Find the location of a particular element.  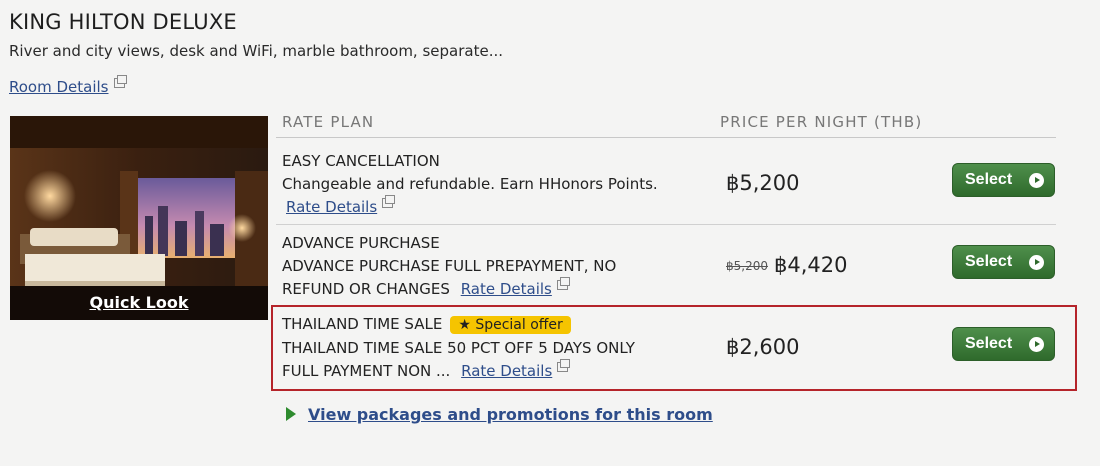

rate-price: ฿4,420 is located at coordinates (811, 265).